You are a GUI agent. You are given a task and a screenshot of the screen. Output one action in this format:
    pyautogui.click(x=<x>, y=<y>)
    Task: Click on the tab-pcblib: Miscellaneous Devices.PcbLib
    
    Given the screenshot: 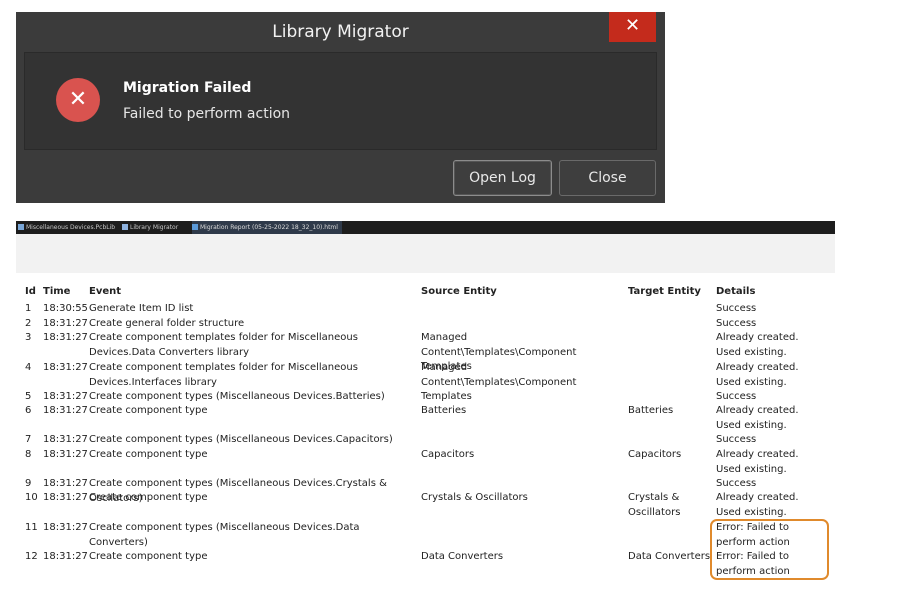 What is the action you would take?
    pyautogui.click(x=66, y=227)
    